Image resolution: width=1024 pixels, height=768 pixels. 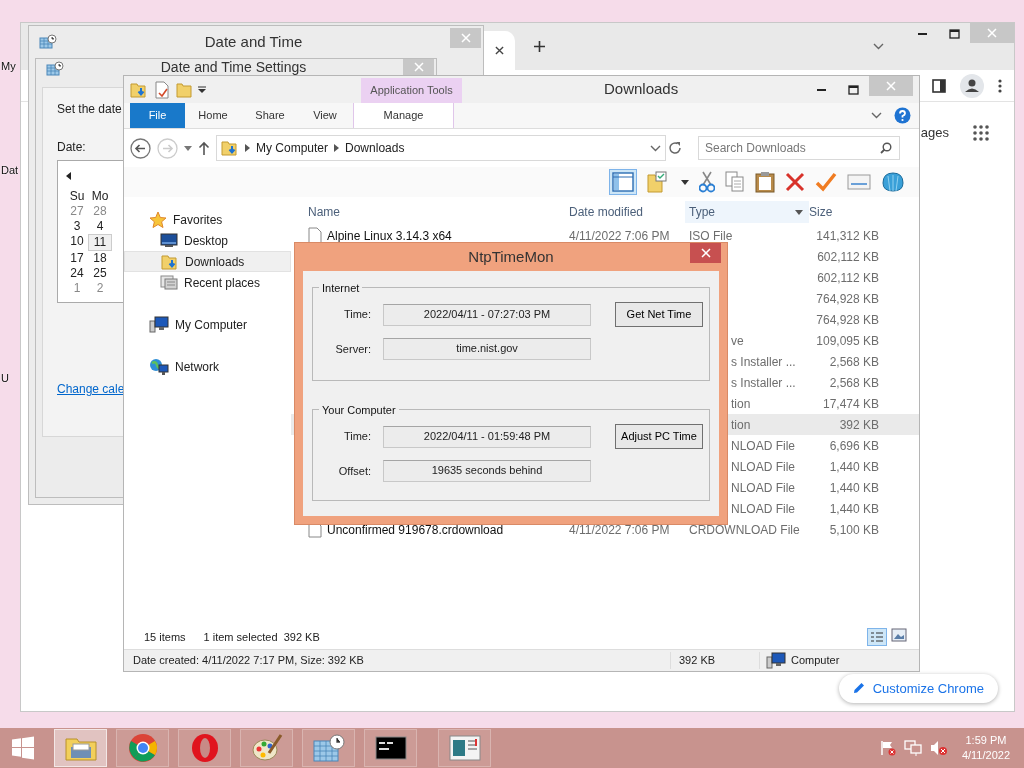 What do you see at coordinates (89, 109) in the screenshot?
I see `instruction-text: Set the date` at bounding box center [89, 109].